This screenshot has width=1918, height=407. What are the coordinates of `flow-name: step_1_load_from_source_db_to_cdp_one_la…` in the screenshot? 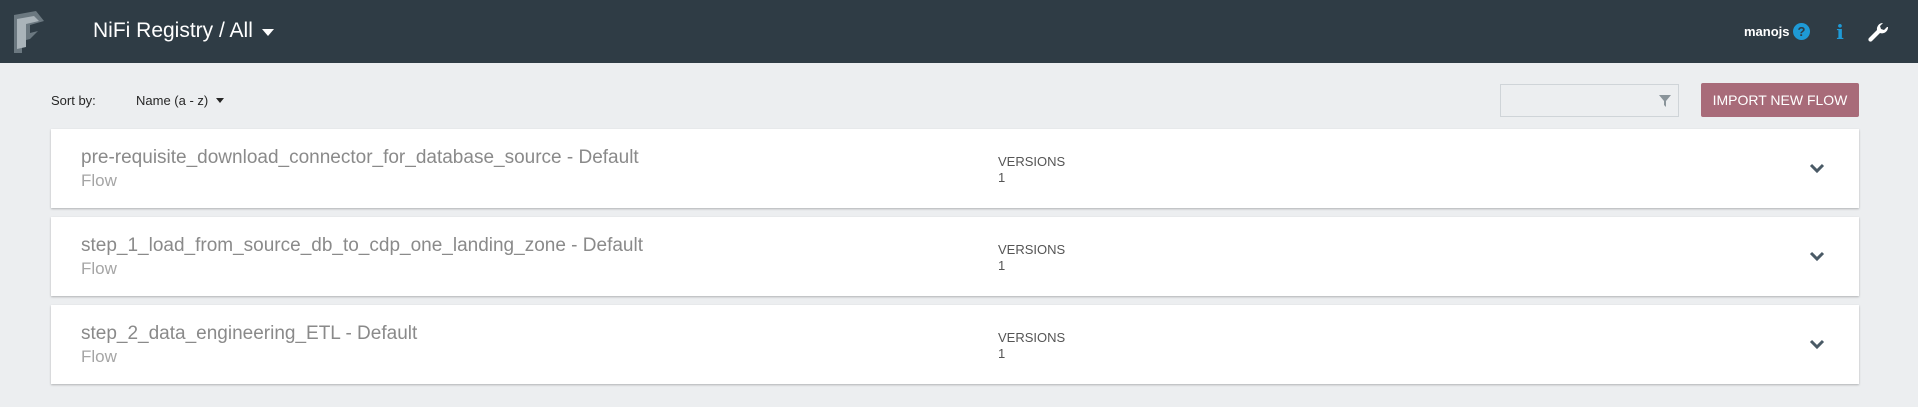 It's located at (362, 245).